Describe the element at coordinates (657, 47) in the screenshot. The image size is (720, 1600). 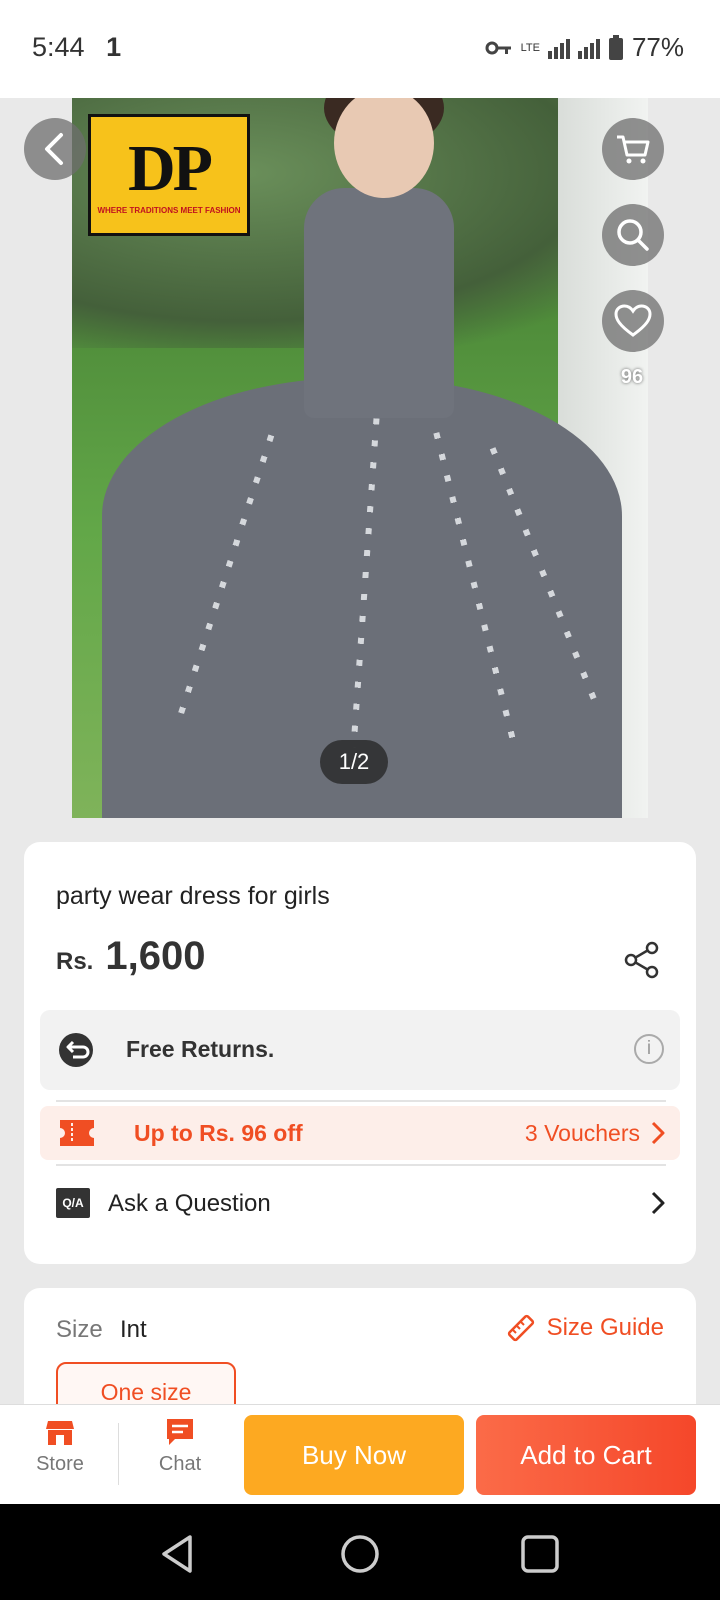
I see `battery-level: 77%` at that location.